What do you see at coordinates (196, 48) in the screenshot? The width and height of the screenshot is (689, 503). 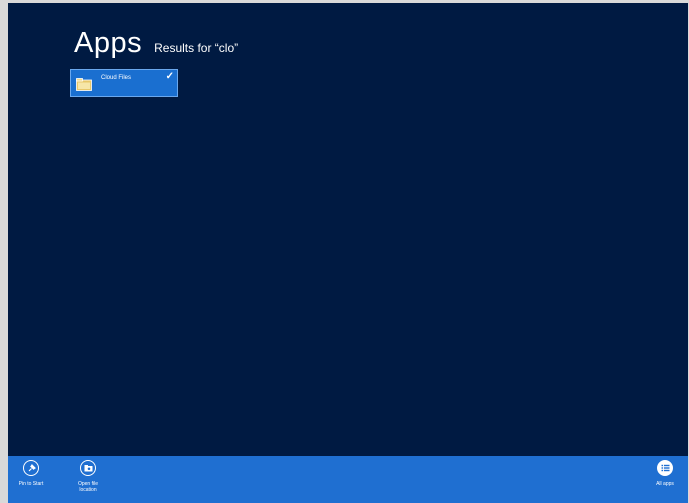 I see `search-results-subtitle: Results for “clo”` at bounding box center [196, 48].